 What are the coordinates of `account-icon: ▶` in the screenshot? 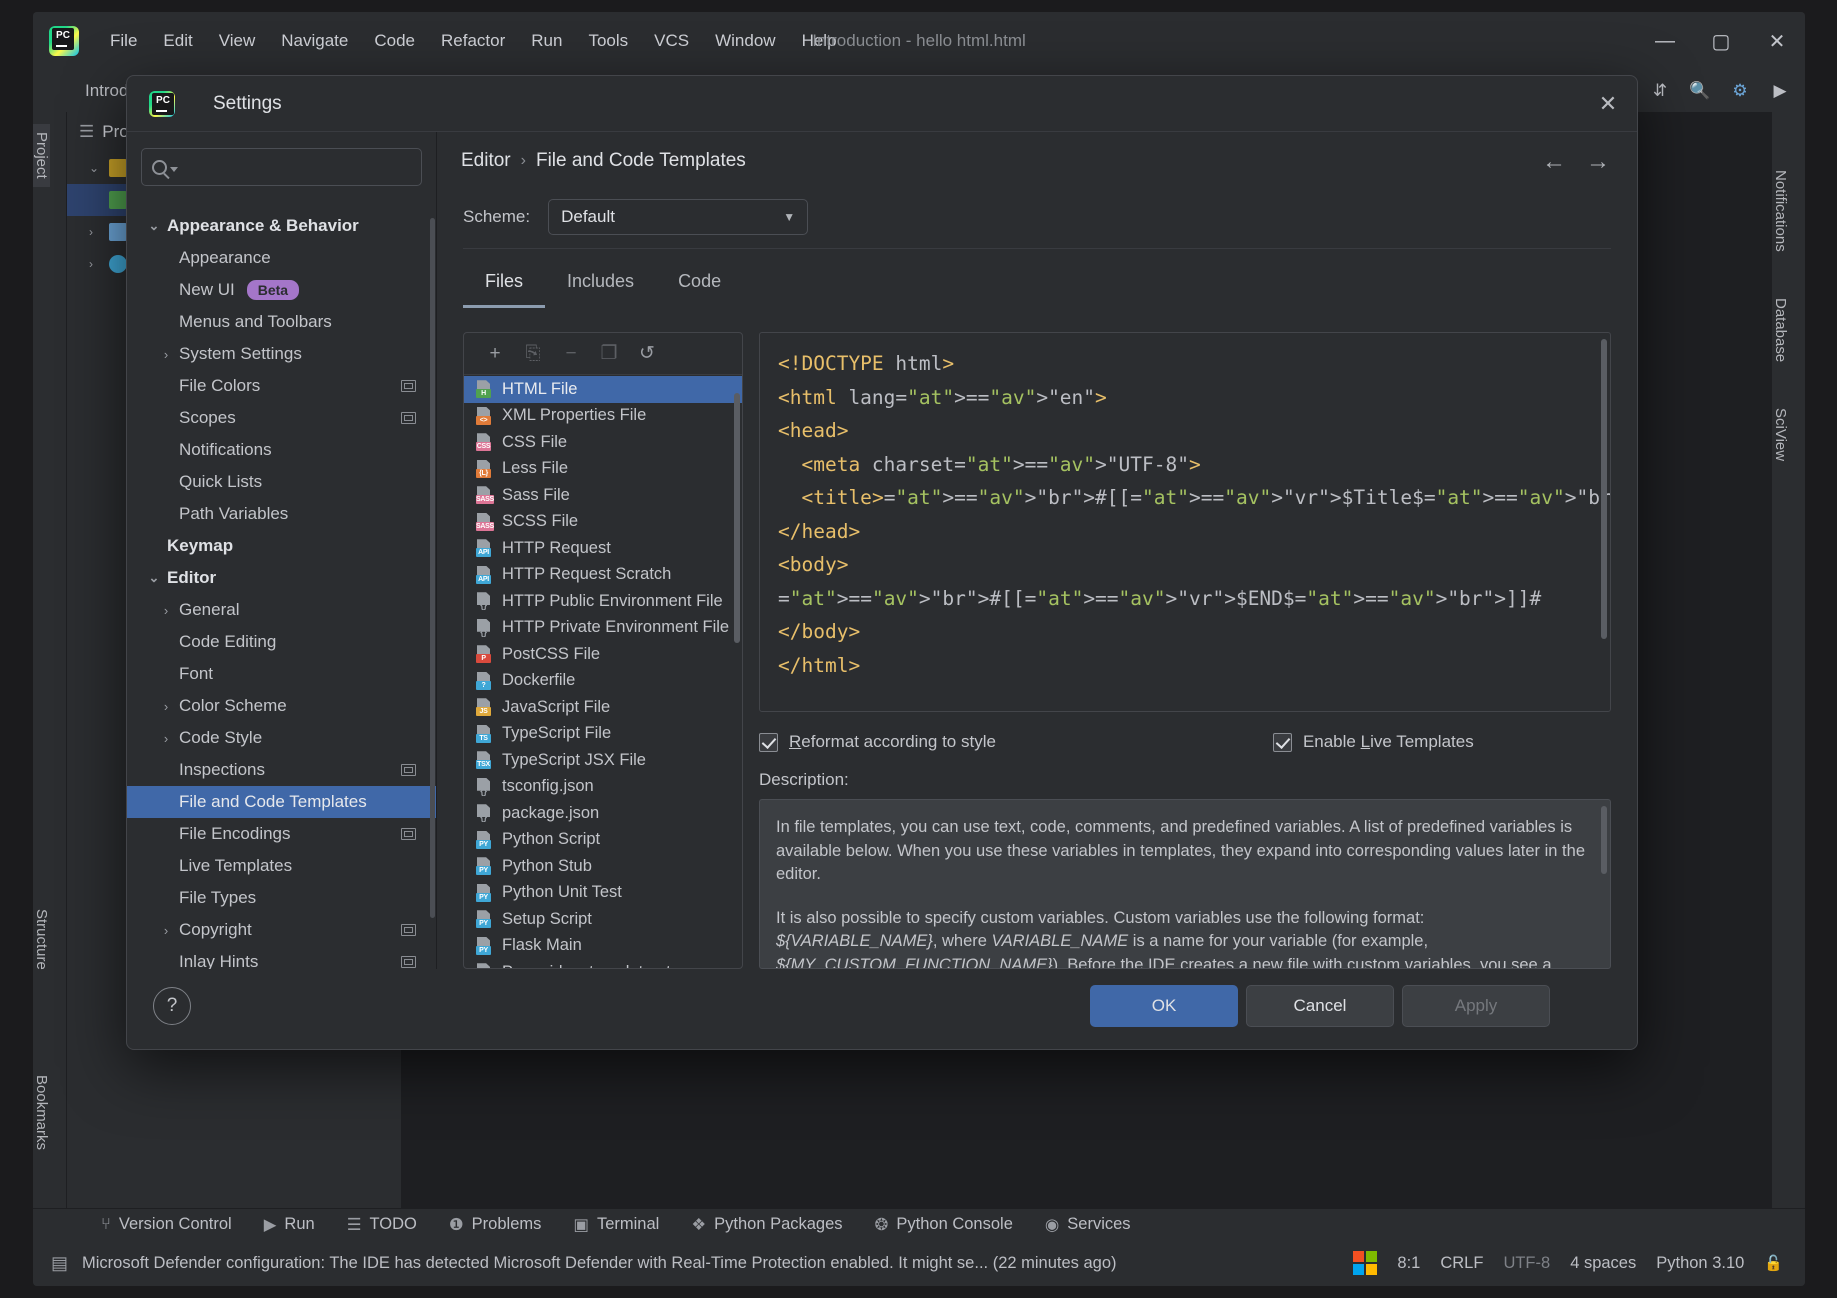 It's located at (1780, 91).